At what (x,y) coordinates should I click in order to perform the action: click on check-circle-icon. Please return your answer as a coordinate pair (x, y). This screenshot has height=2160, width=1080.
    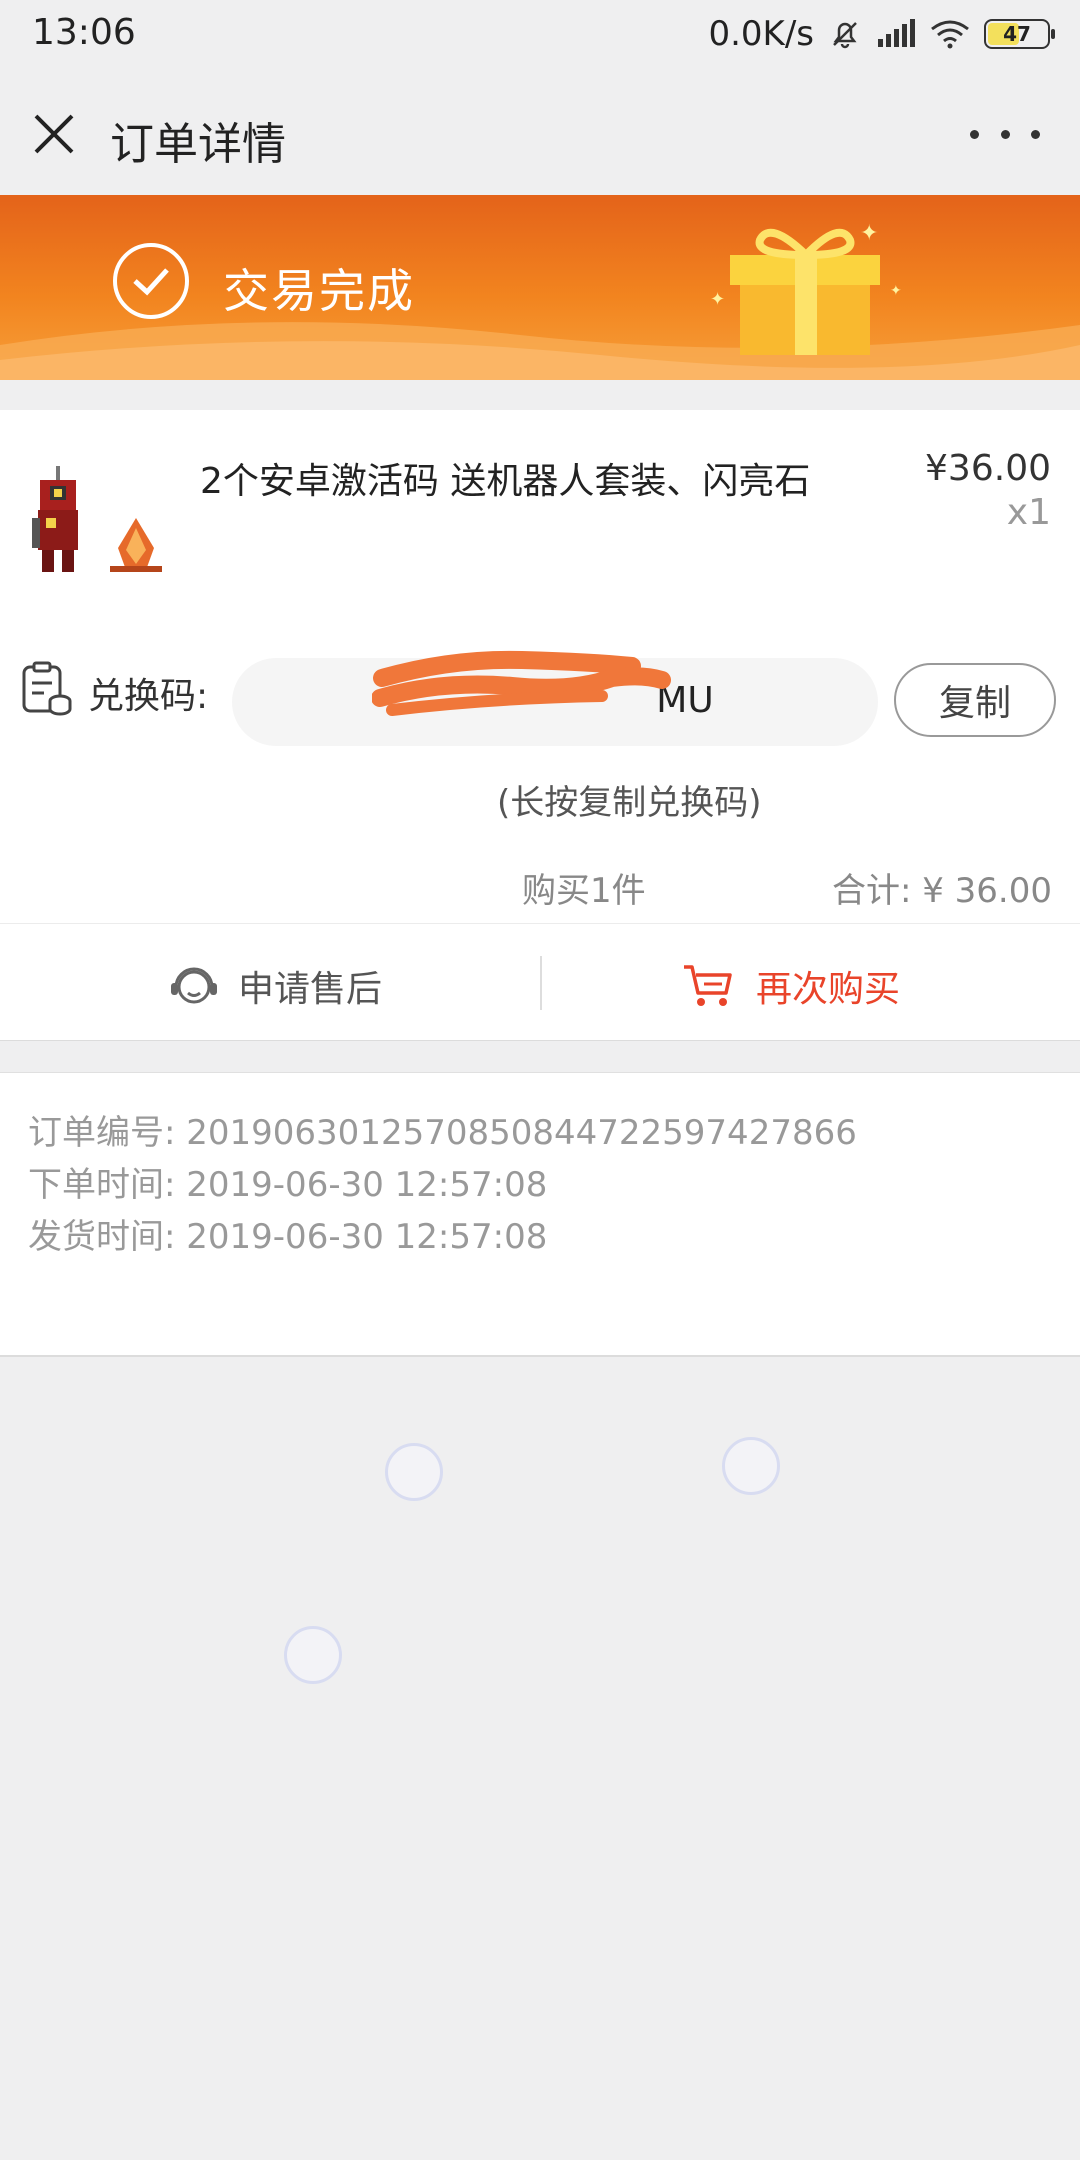
    Looking at the image, I should click on (151, 281).